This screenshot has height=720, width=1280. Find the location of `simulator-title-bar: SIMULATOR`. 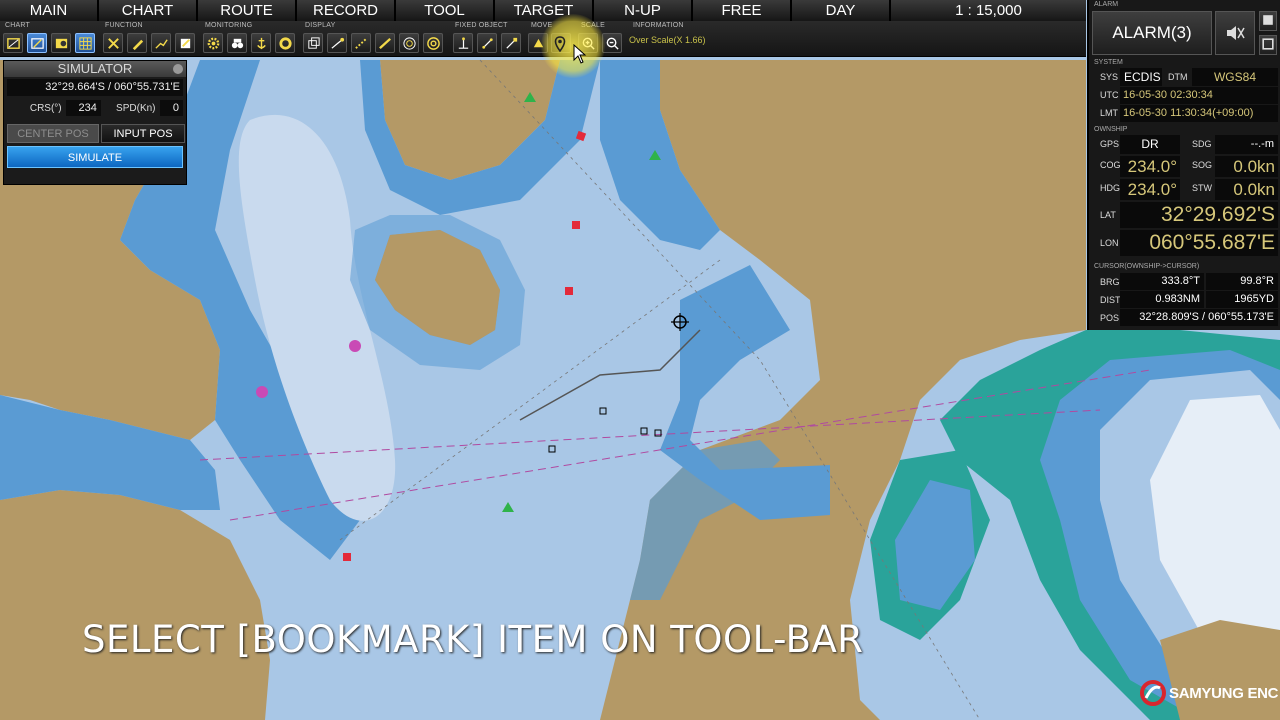

simulator-title-bar: SIMULATOR is located at coordinates (95, 69).